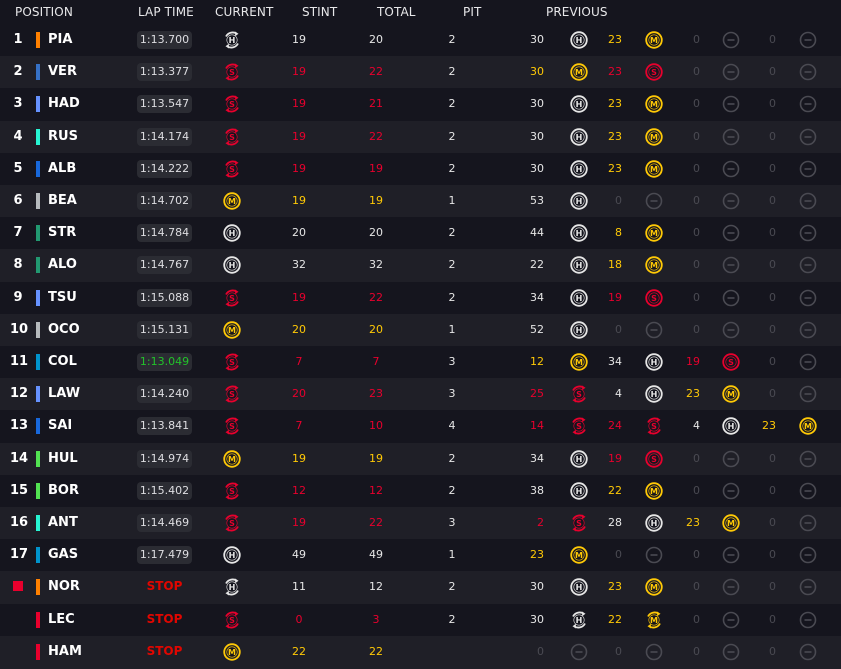 Image resolution: width=841 pixels, height=669 pixels. Describe the element at coordinates (62, 200) in the screenshot. I see `driver-code: BEA` at that location.